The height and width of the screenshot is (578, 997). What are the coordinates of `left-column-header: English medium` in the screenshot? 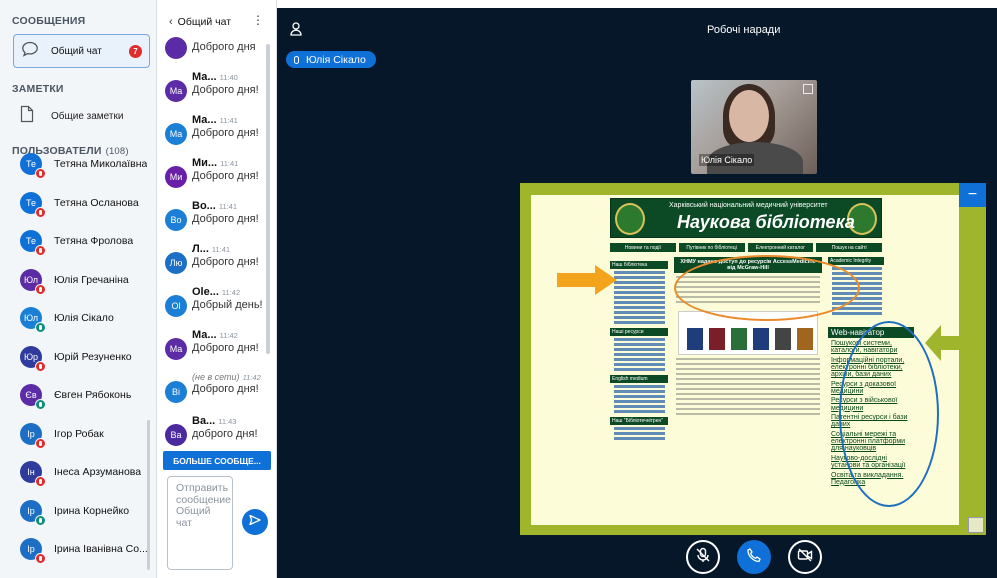 It's located at (639, 379).